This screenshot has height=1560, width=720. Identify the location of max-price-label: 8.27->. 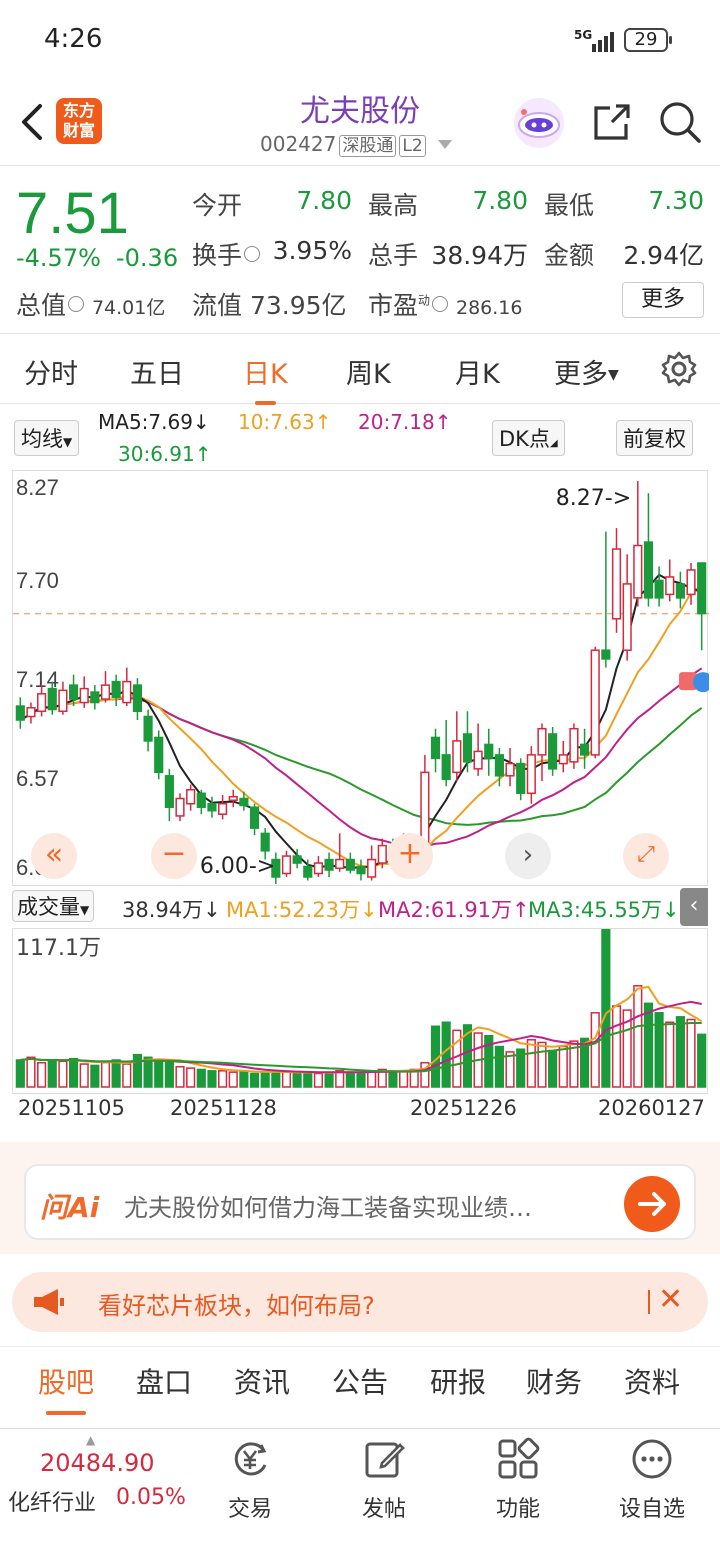
(593, 498).